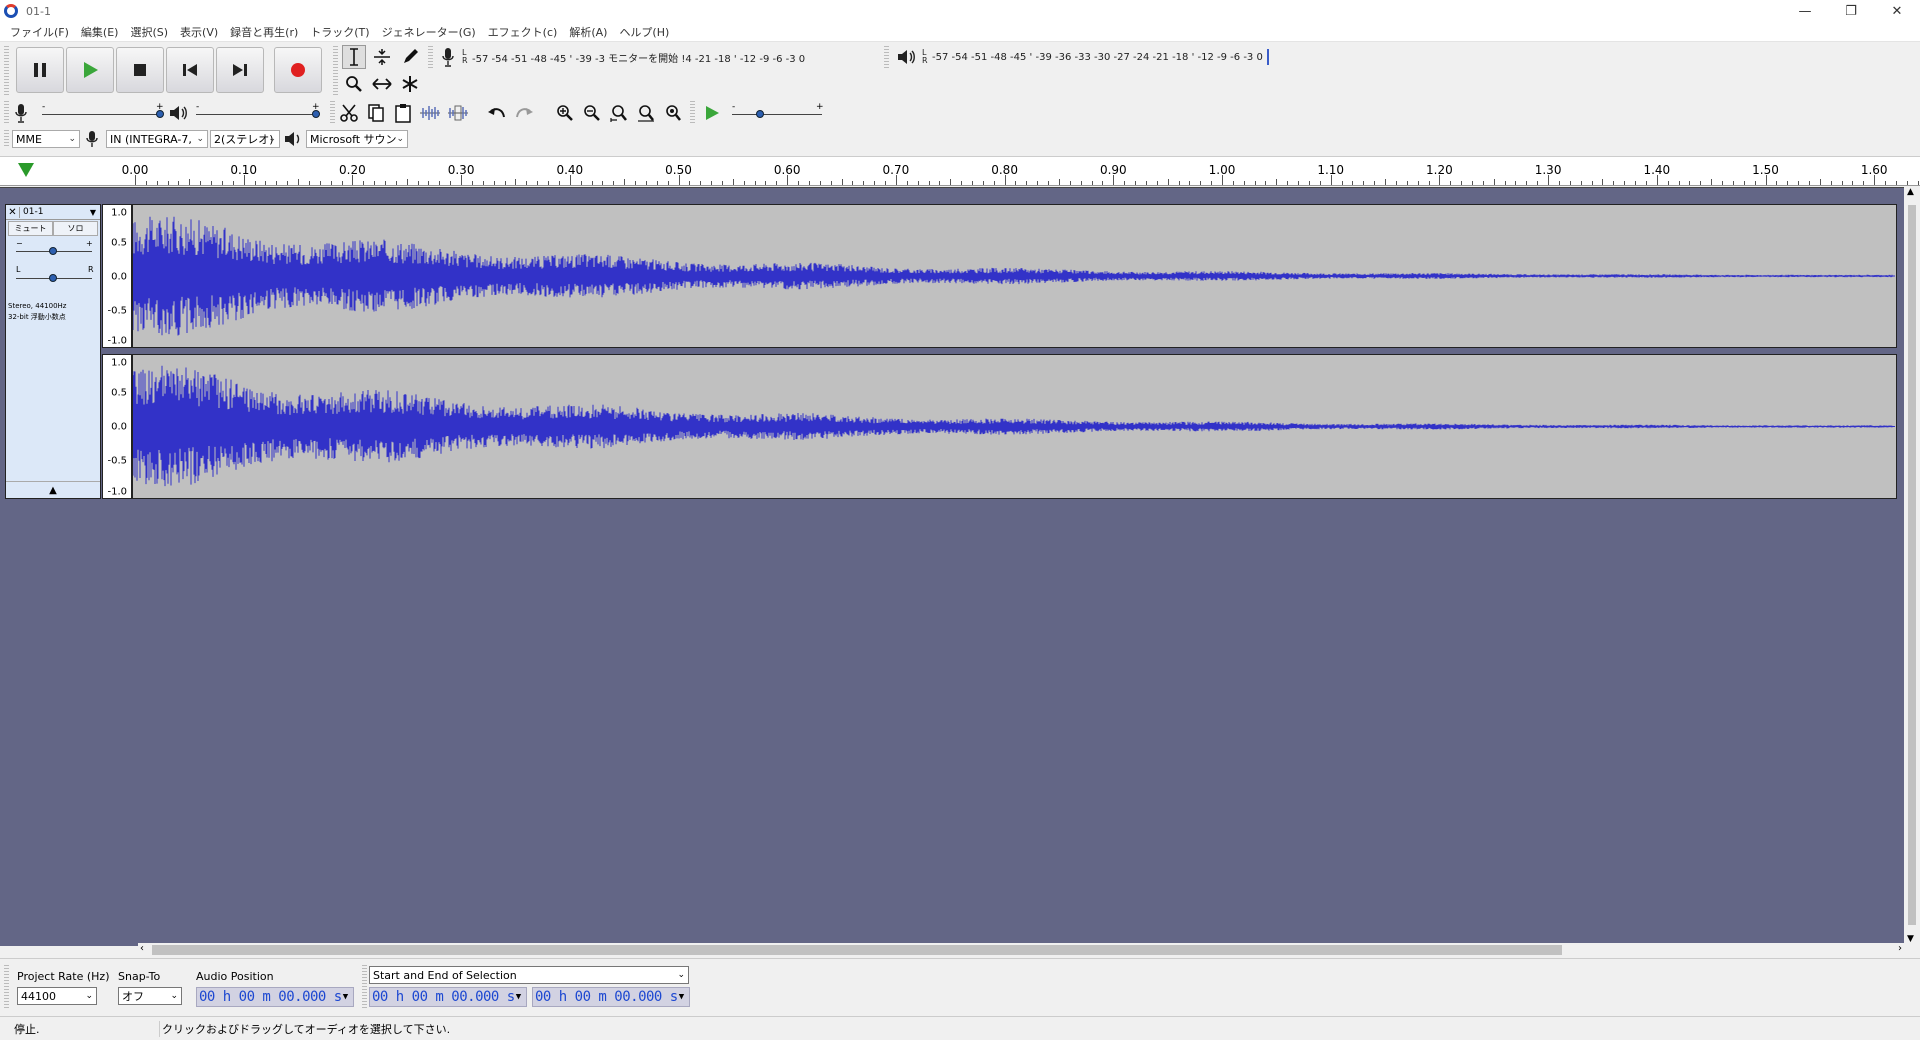 The height and width of the screenshot is (1040, 1920). Describe the element at coordinates (93, 212) in the screenshot. I see `track-menu-dropdown-icon: ▼` at that location.